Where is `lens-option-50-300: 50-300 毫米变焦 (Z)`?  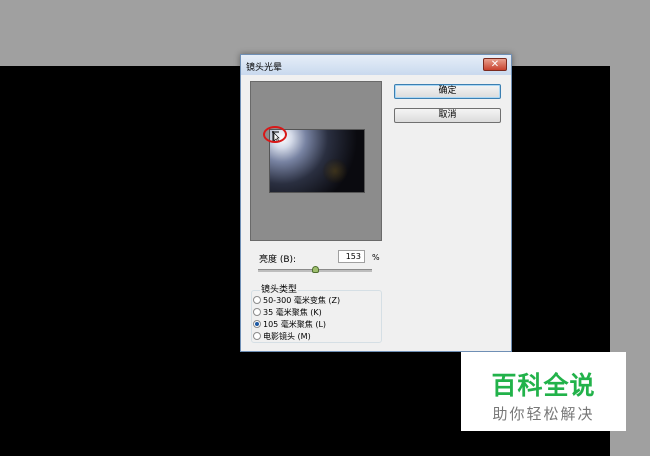
lens-option-50-300: 50-300 毫米变焦 (Z) is located at coordinates (296, 300).